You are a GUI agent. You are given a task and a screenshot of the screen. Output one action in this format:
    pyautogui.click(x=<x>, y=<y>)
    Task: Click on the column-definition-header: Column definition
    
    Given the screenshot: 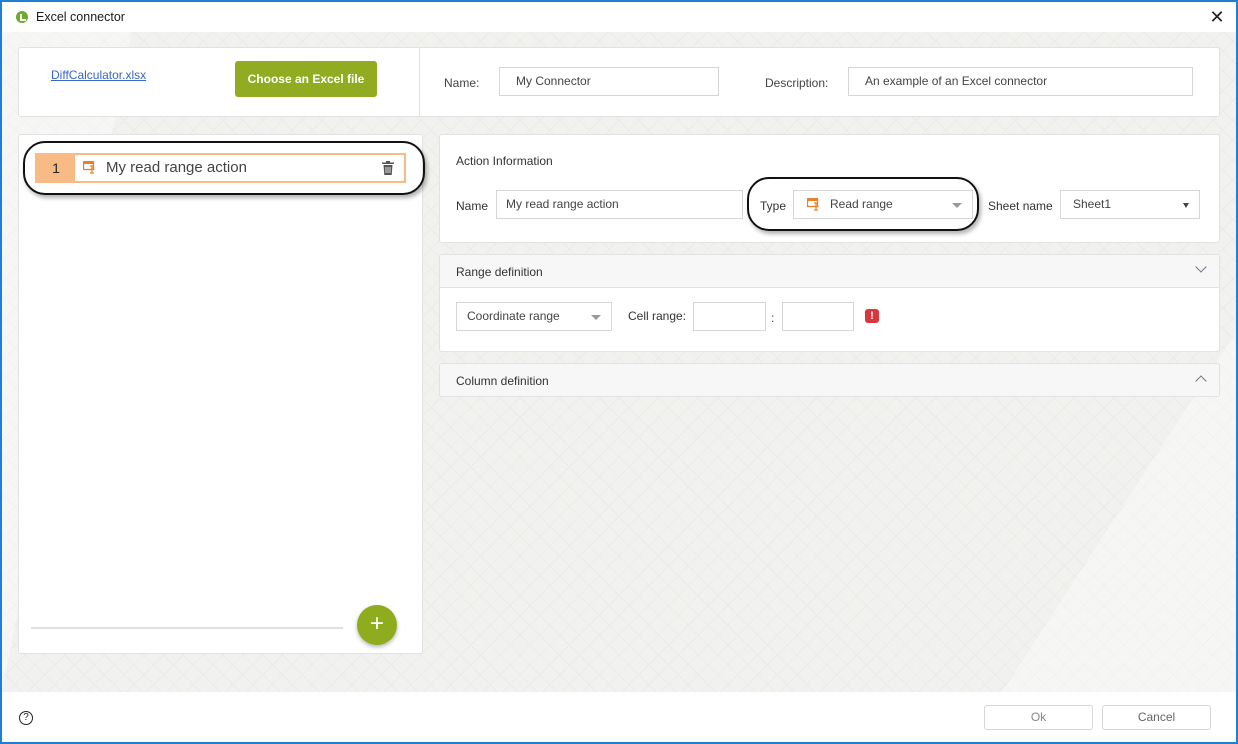 What is the action you would take?
    pyautogui.click(x=829, y=380)
    